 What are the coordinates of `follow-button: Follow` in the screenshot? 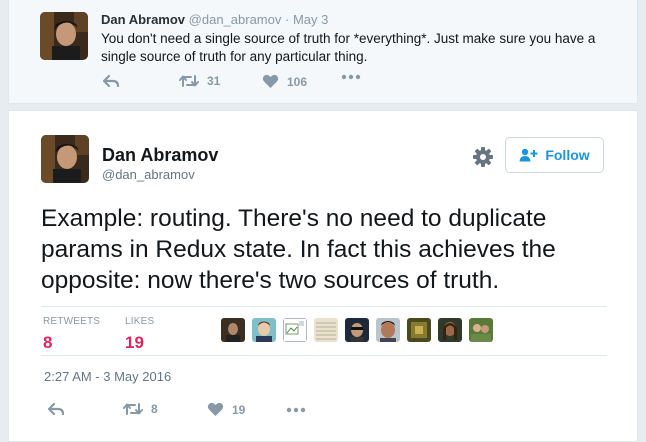 It's located at (554, 155).